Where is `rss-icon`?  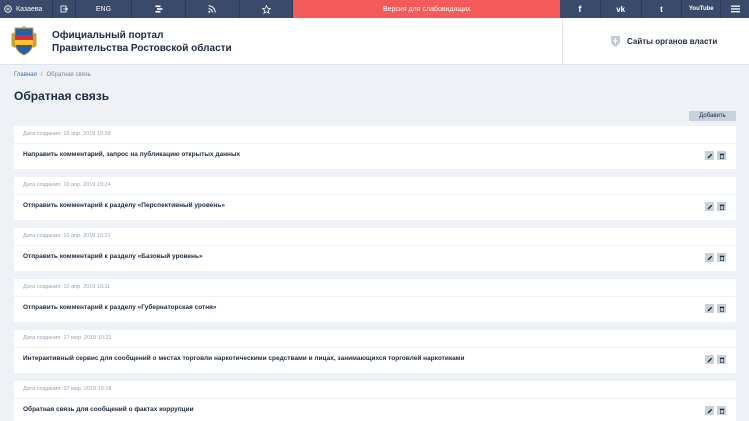
rss-icon is located at coordinates (212, 9).